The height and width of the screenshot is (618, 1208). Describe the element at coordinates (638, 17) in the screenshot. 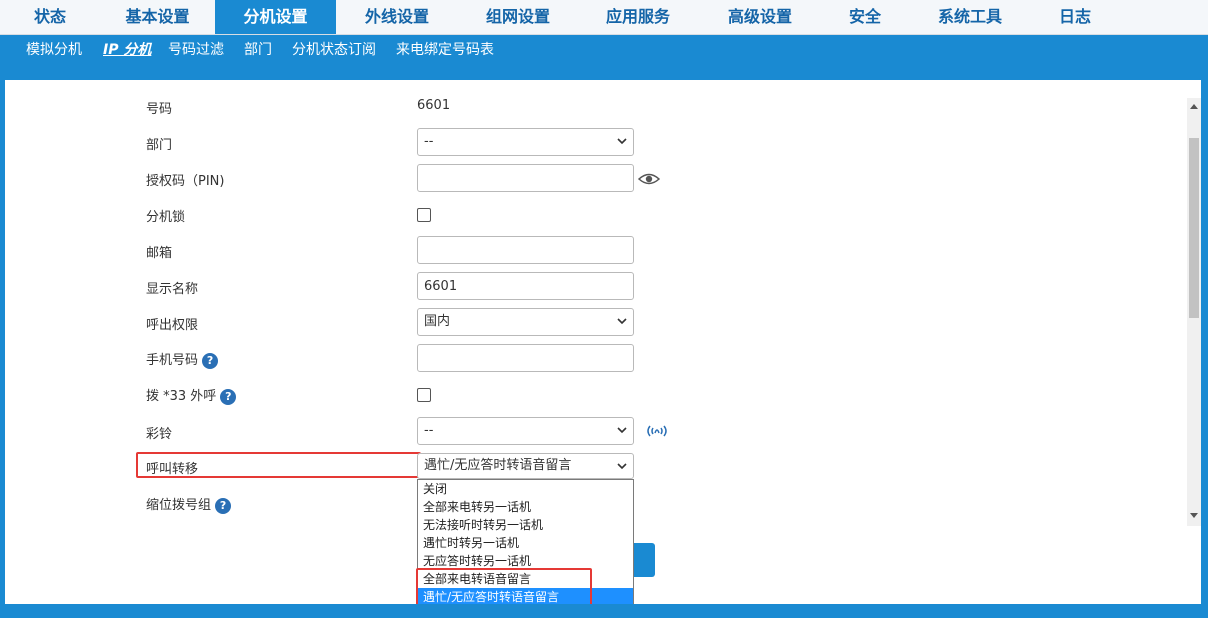

I see `tab-app-services: 应用服务` at that location.